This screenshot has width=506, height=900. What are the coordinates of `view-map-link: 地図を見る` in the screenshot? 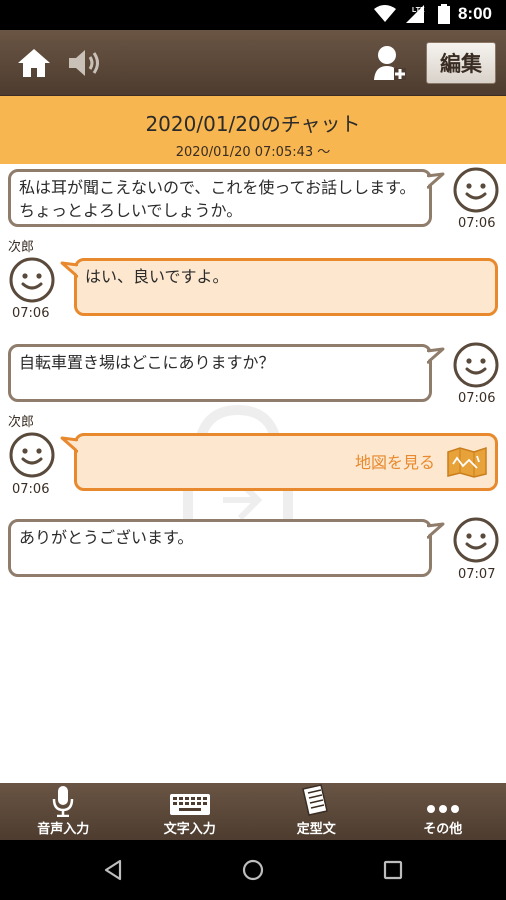 It's located at (421, 462).